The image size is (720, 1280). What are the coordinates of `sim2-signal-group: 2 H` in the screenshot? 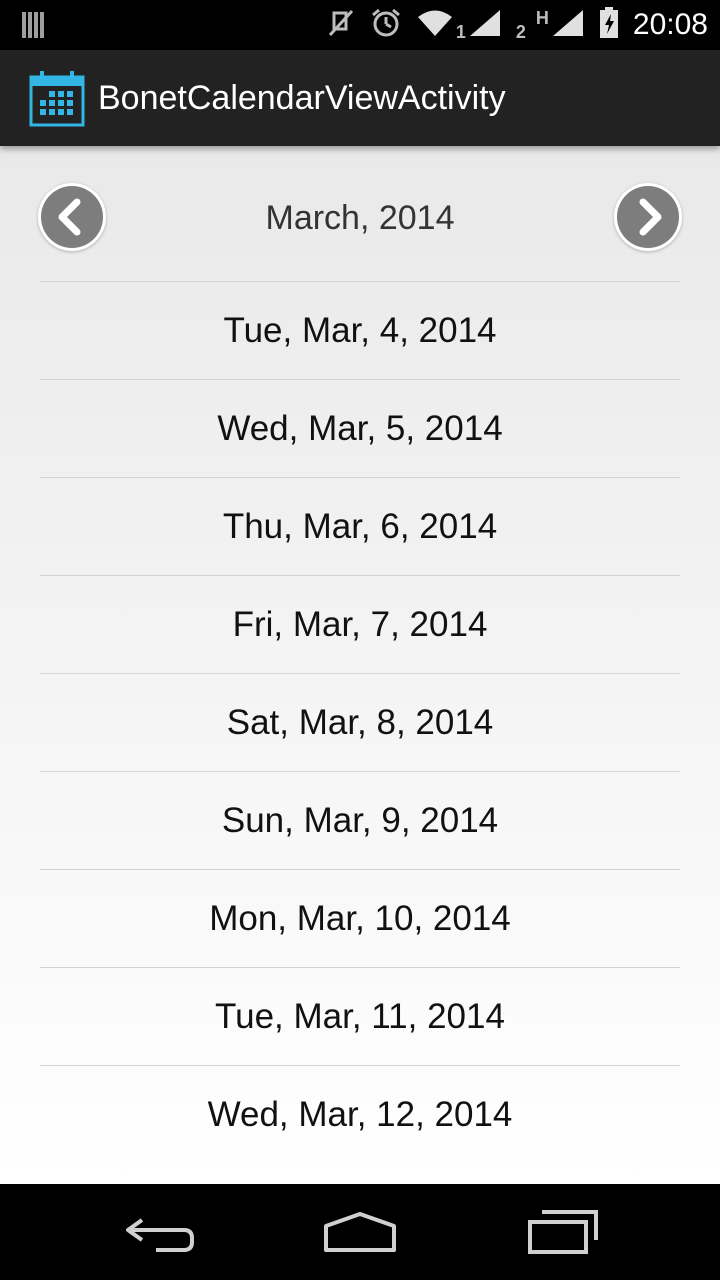 It's located at (550, 25).